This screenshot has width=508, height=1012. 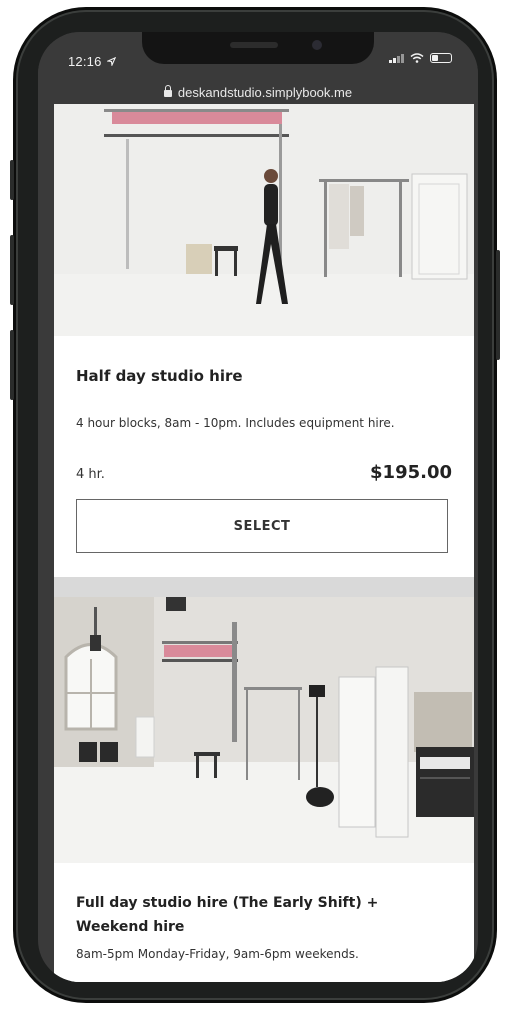 I want to click on address-bar: deskandstudio.simplybook.me, so click(x=258, y=92).